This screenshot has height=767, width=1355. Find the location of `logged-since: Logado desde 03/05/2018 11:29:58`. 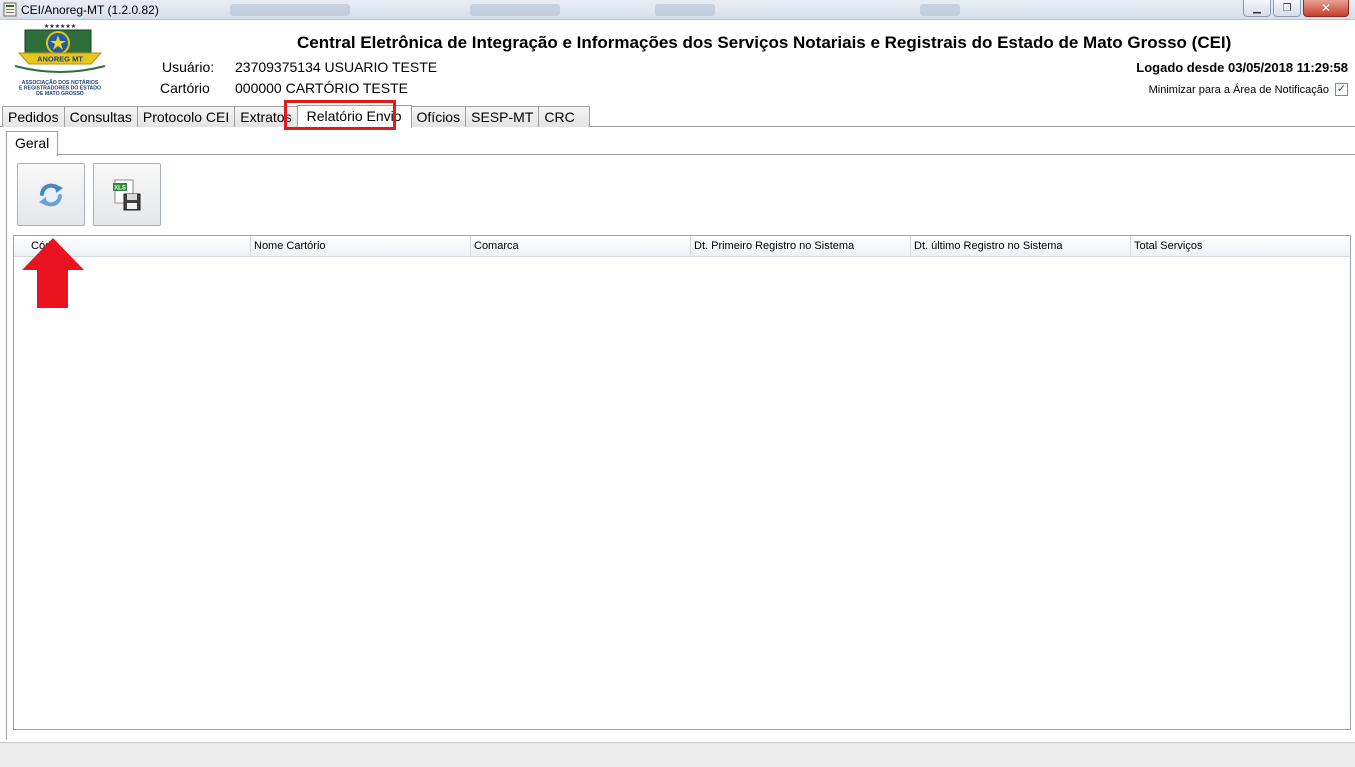

logged-since: Logado desde 03/05/2018 11:29:58 is located at coordinates (1242, 67).